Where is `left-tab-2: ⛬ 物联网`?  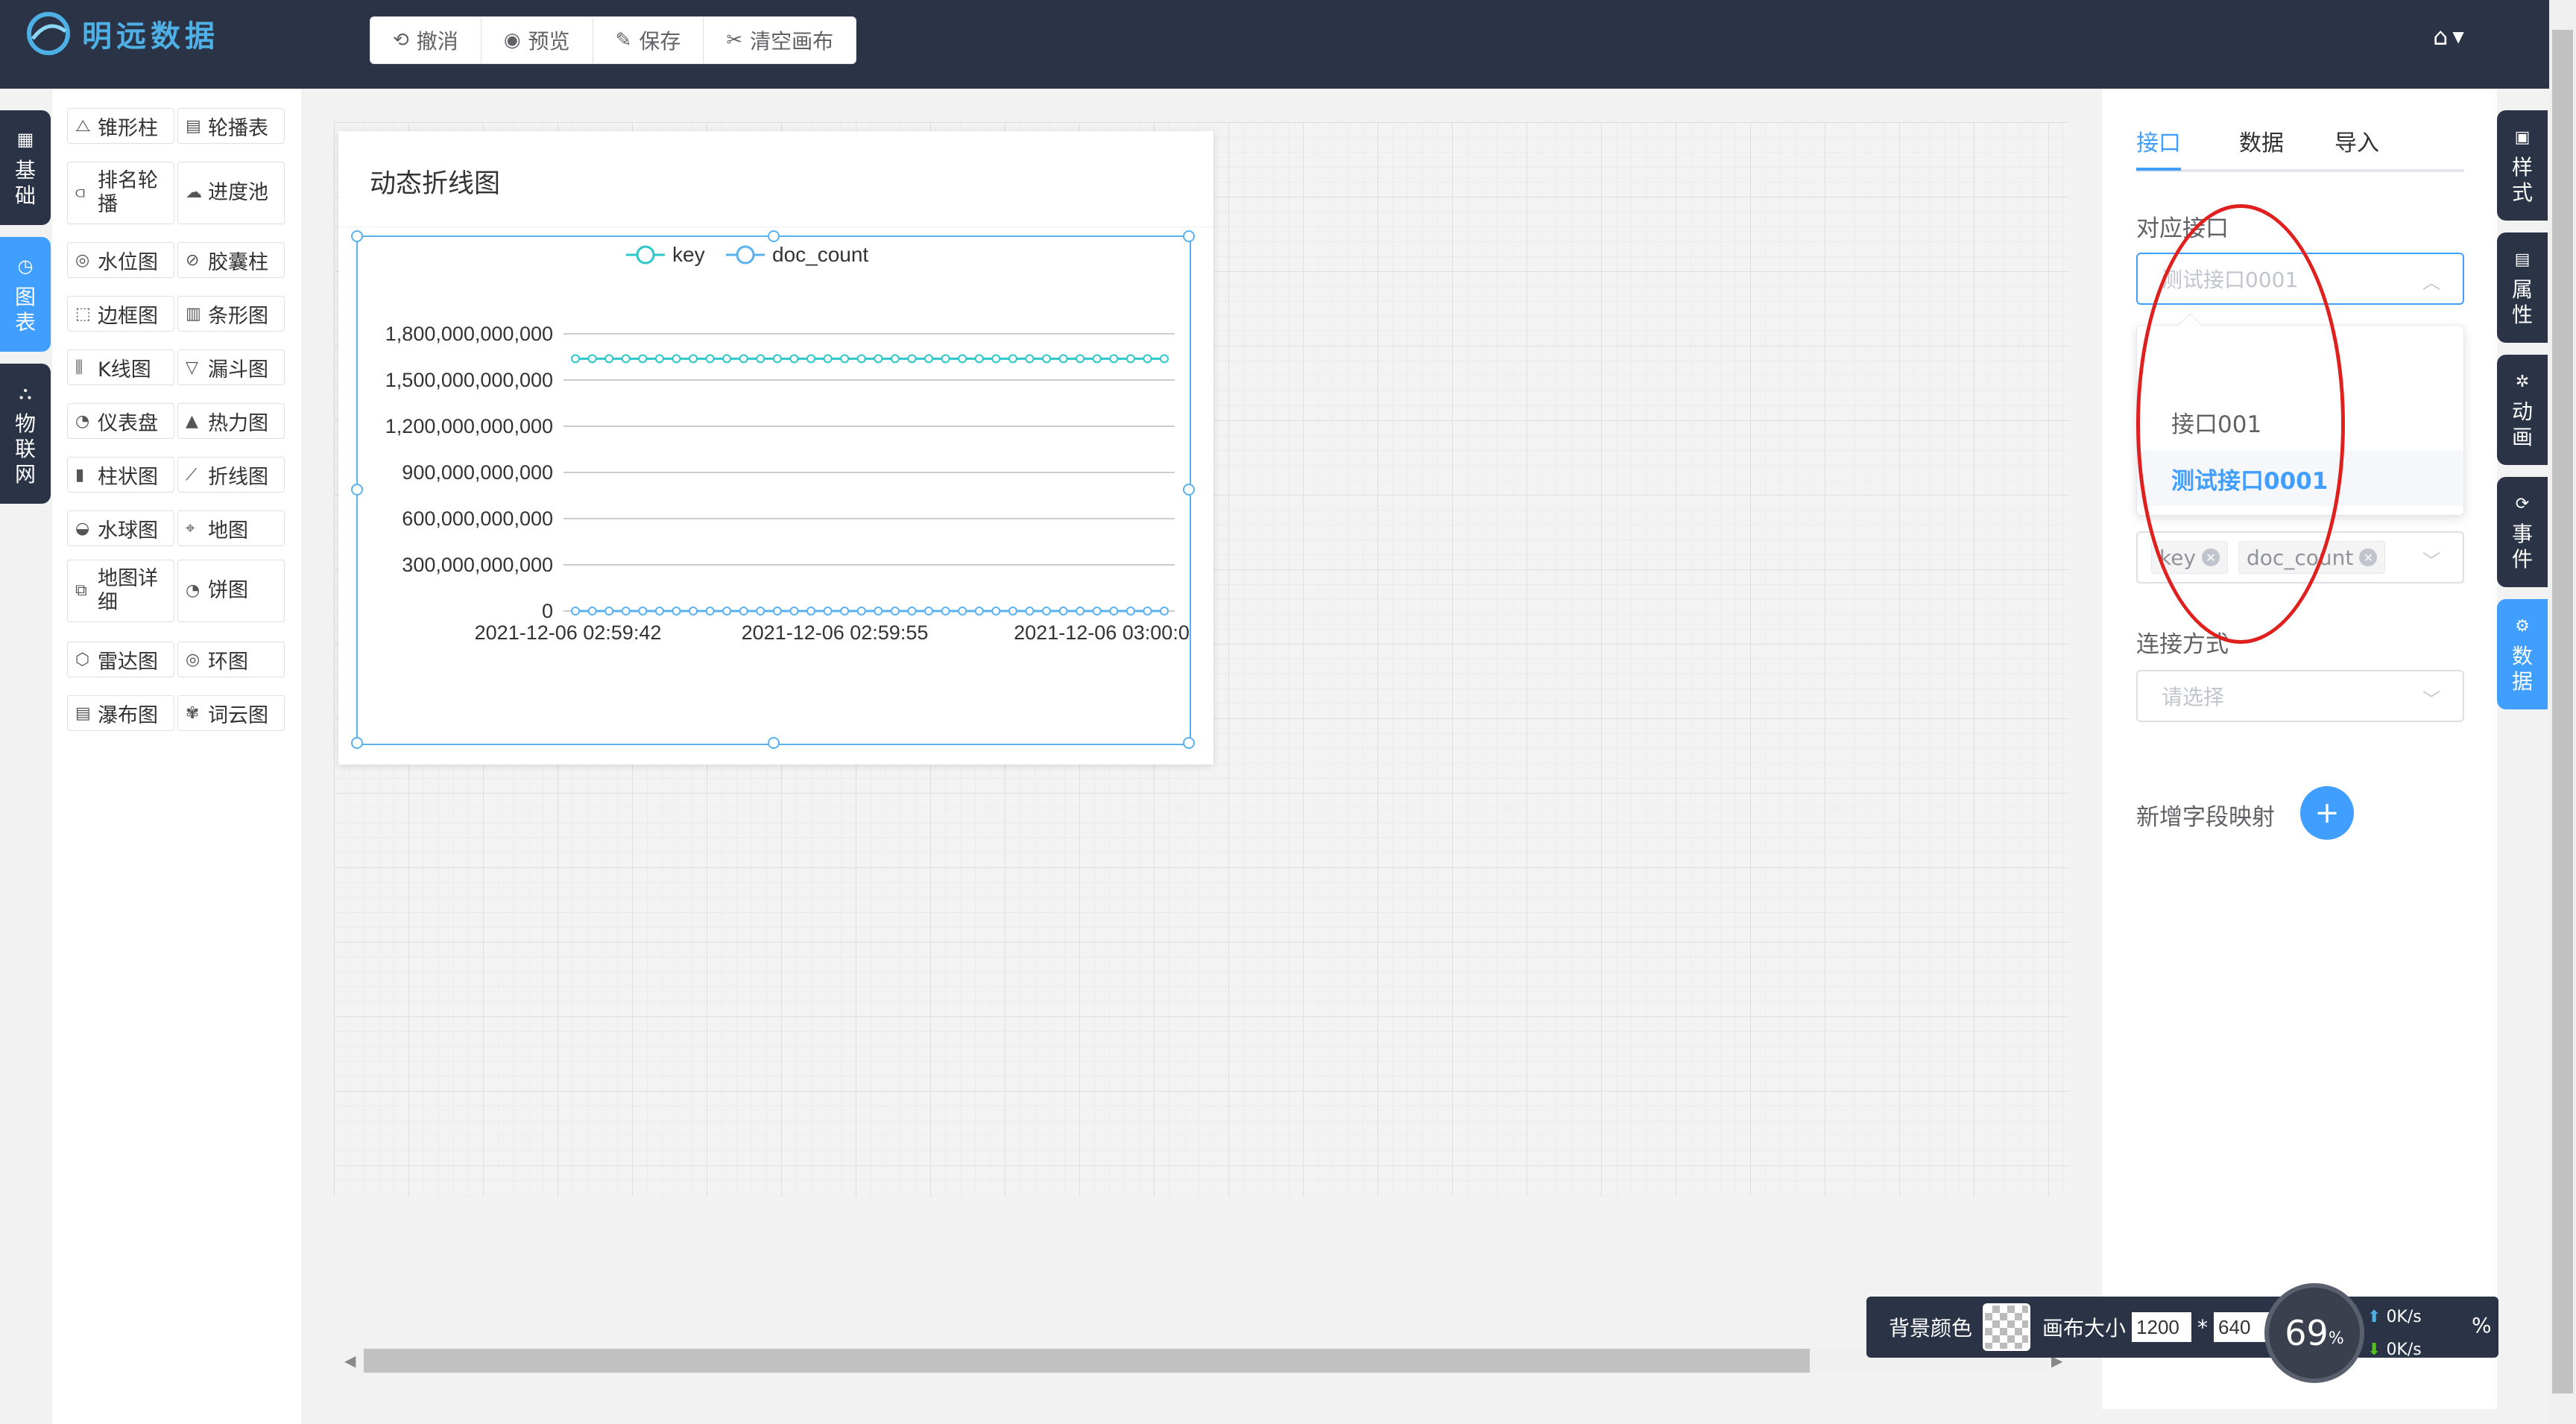 left-tab-2: ⛬ 物联网 is located at coordinates (25, 434).